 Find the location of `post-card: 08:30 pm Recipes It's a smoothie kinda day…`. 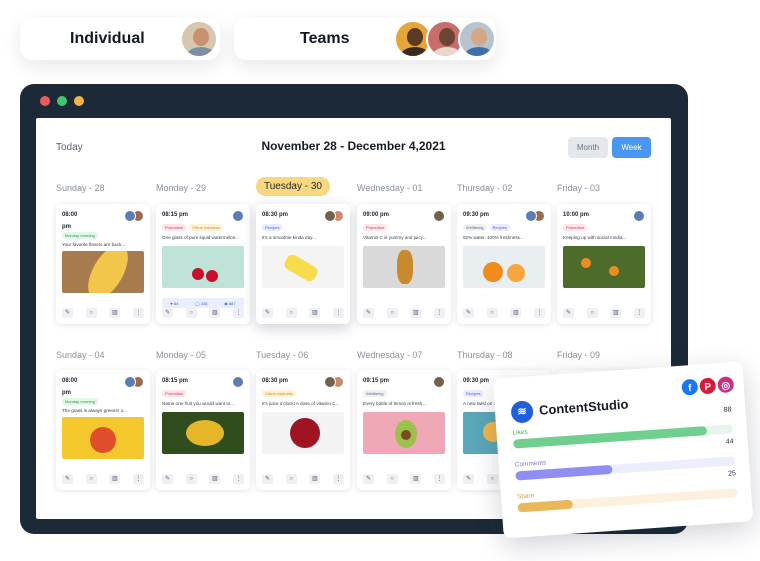

post-card: 08:30 pm Recipes It's a smoothie kinda day… is located at coordinates (303, 264).